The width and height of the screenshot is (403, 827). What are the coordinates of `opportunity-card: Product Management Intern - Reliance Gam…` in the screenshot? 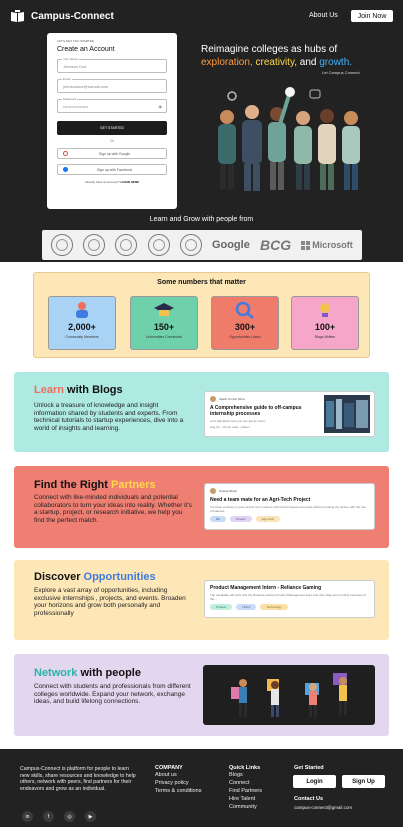 It's located at (289, 599).